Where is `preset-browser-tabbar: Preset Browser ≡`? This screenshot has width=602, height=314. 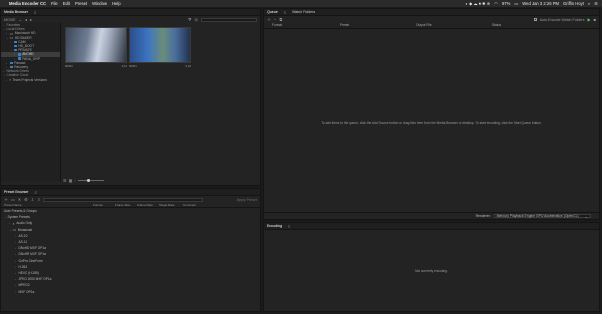 preset-browser-tabbar: Preset Browser ≡ is located at coordinates (130, 192).